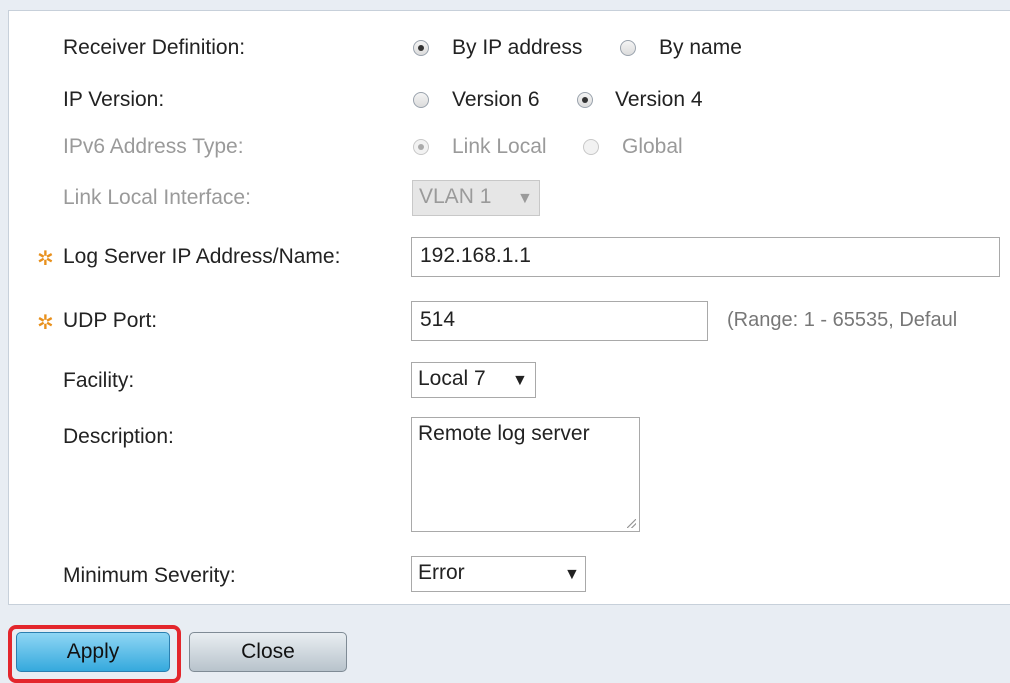  What do you see at coordinates (93, 652) in the screenshot?
I see `apply-button: Apply` at bounding box center [93, 652].